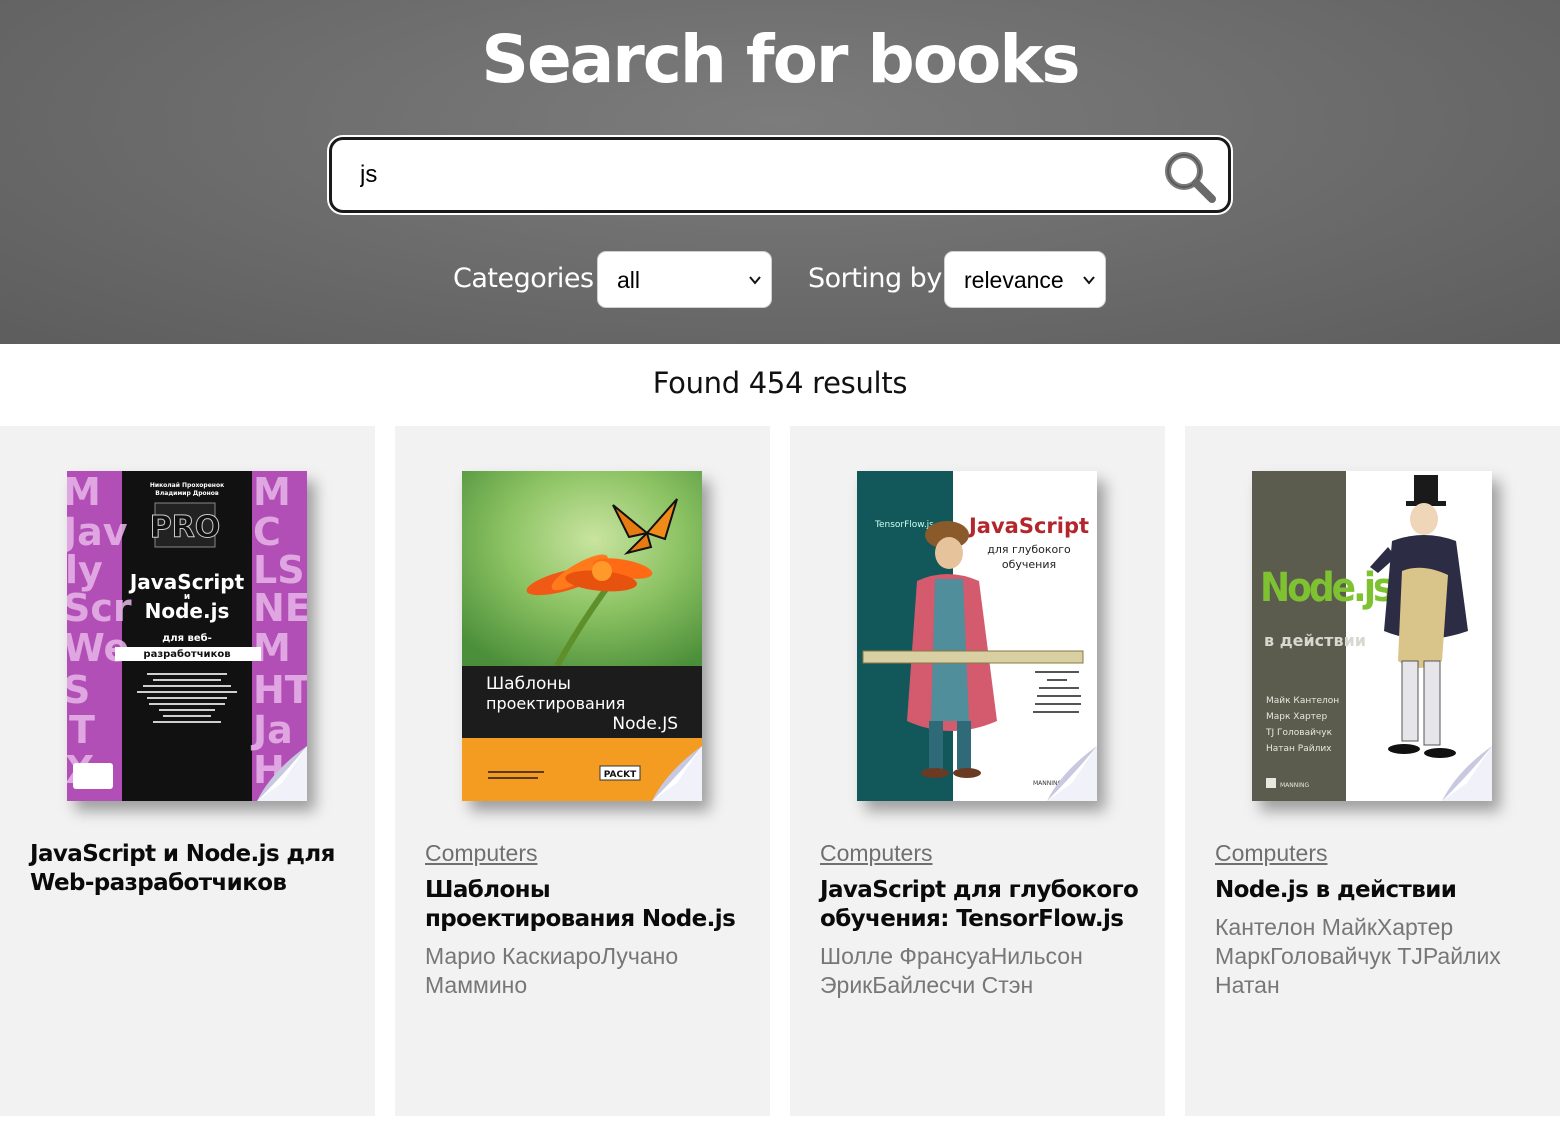  Describe the element at coordinates (187, 611) in the screenshot. I see `cover-title-3: Node.js` at that location.